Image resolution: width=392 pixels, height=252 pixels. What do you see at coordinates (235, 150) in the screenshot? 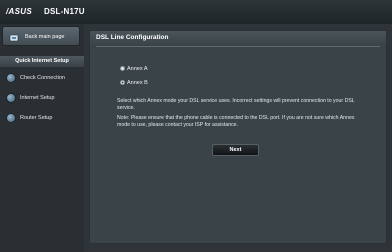
I see `next-button: Next` at bounding box center [235, 150].